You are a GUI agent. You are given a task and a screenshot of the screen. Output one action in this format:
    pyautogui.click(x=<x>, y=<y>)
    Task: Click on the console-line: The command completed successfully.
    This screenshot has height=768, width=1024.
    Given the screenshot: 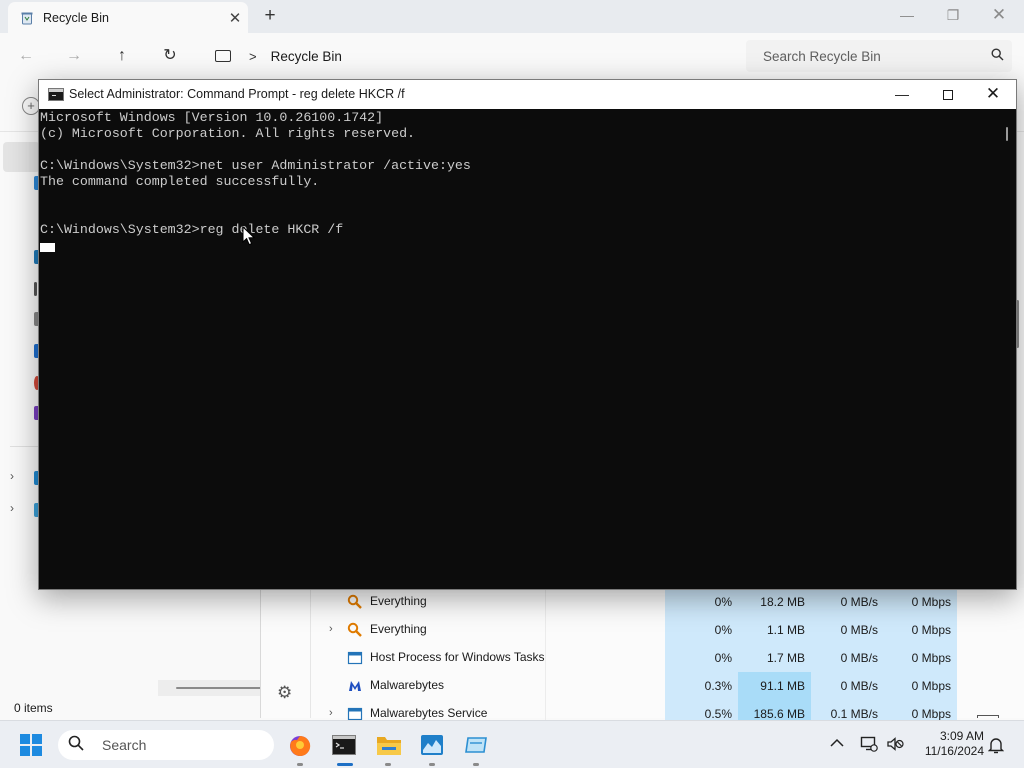 What is the action you would take?
    pyautogui.click(x=180, y=181)
    